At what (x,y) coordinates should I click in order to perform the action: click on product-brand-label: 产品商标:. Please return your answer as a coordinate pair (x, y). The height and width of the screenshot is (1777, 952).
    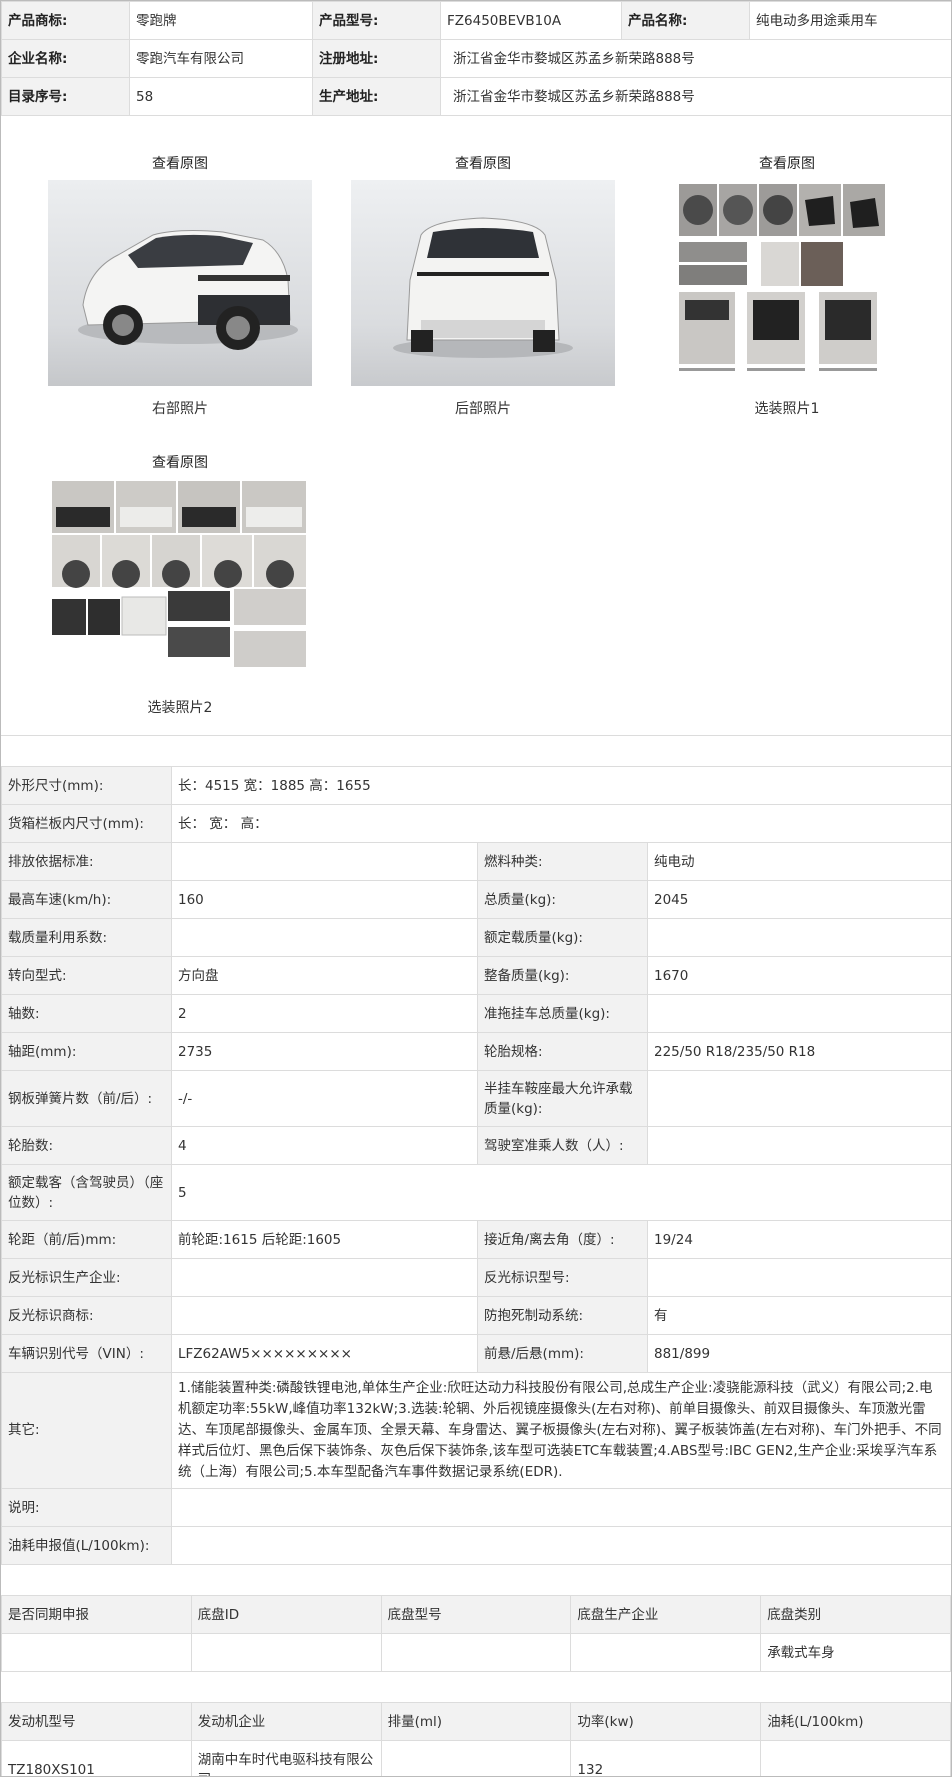
    Looking at the image, I should click on (65, 20).